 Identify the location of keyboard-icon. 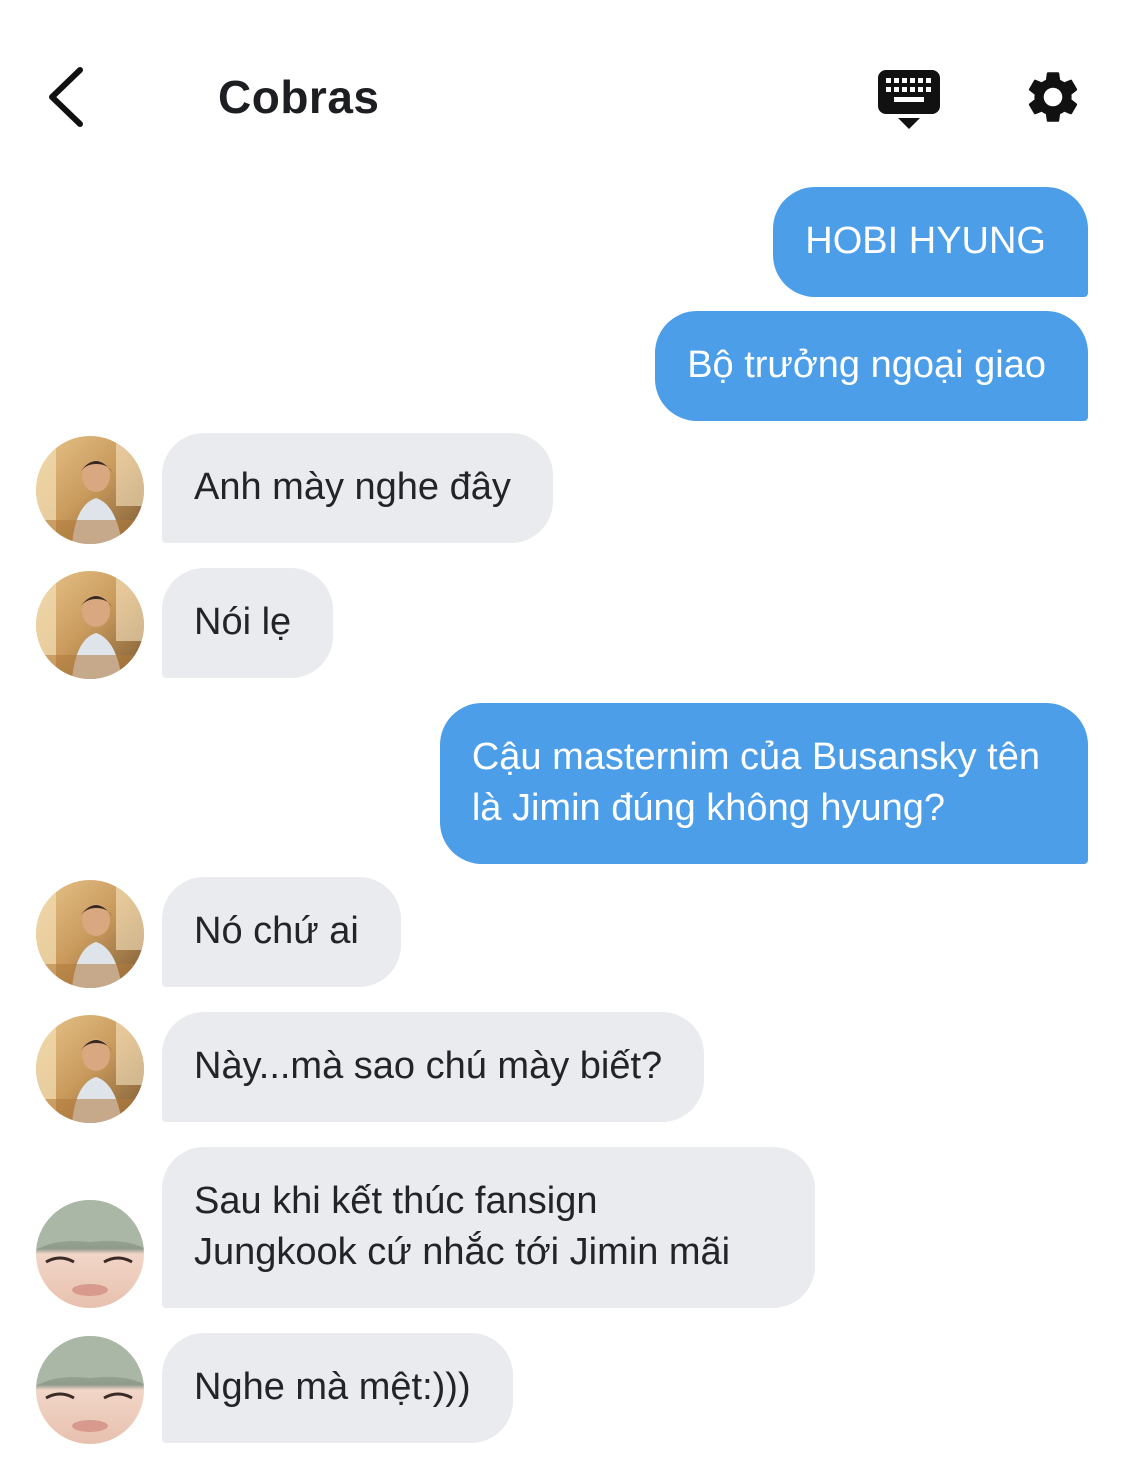
(909, 99).